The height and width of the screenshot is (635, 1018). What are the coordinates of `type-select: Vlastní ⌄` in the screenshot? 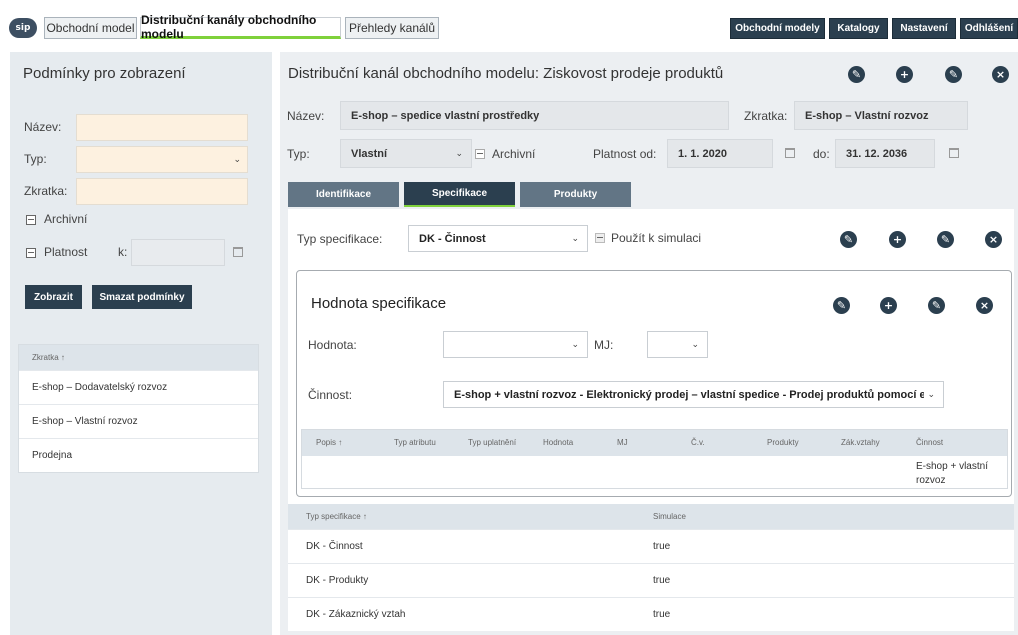 It's located at (406, 153).